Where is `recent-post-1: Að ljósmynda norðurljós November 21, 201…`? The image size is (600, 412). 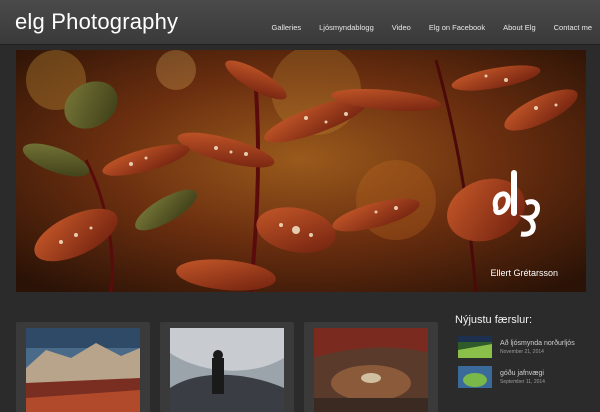 recent-post-1: Að ljósmynda norðurljós November 21, 201… is located at coordinates (525, 347).